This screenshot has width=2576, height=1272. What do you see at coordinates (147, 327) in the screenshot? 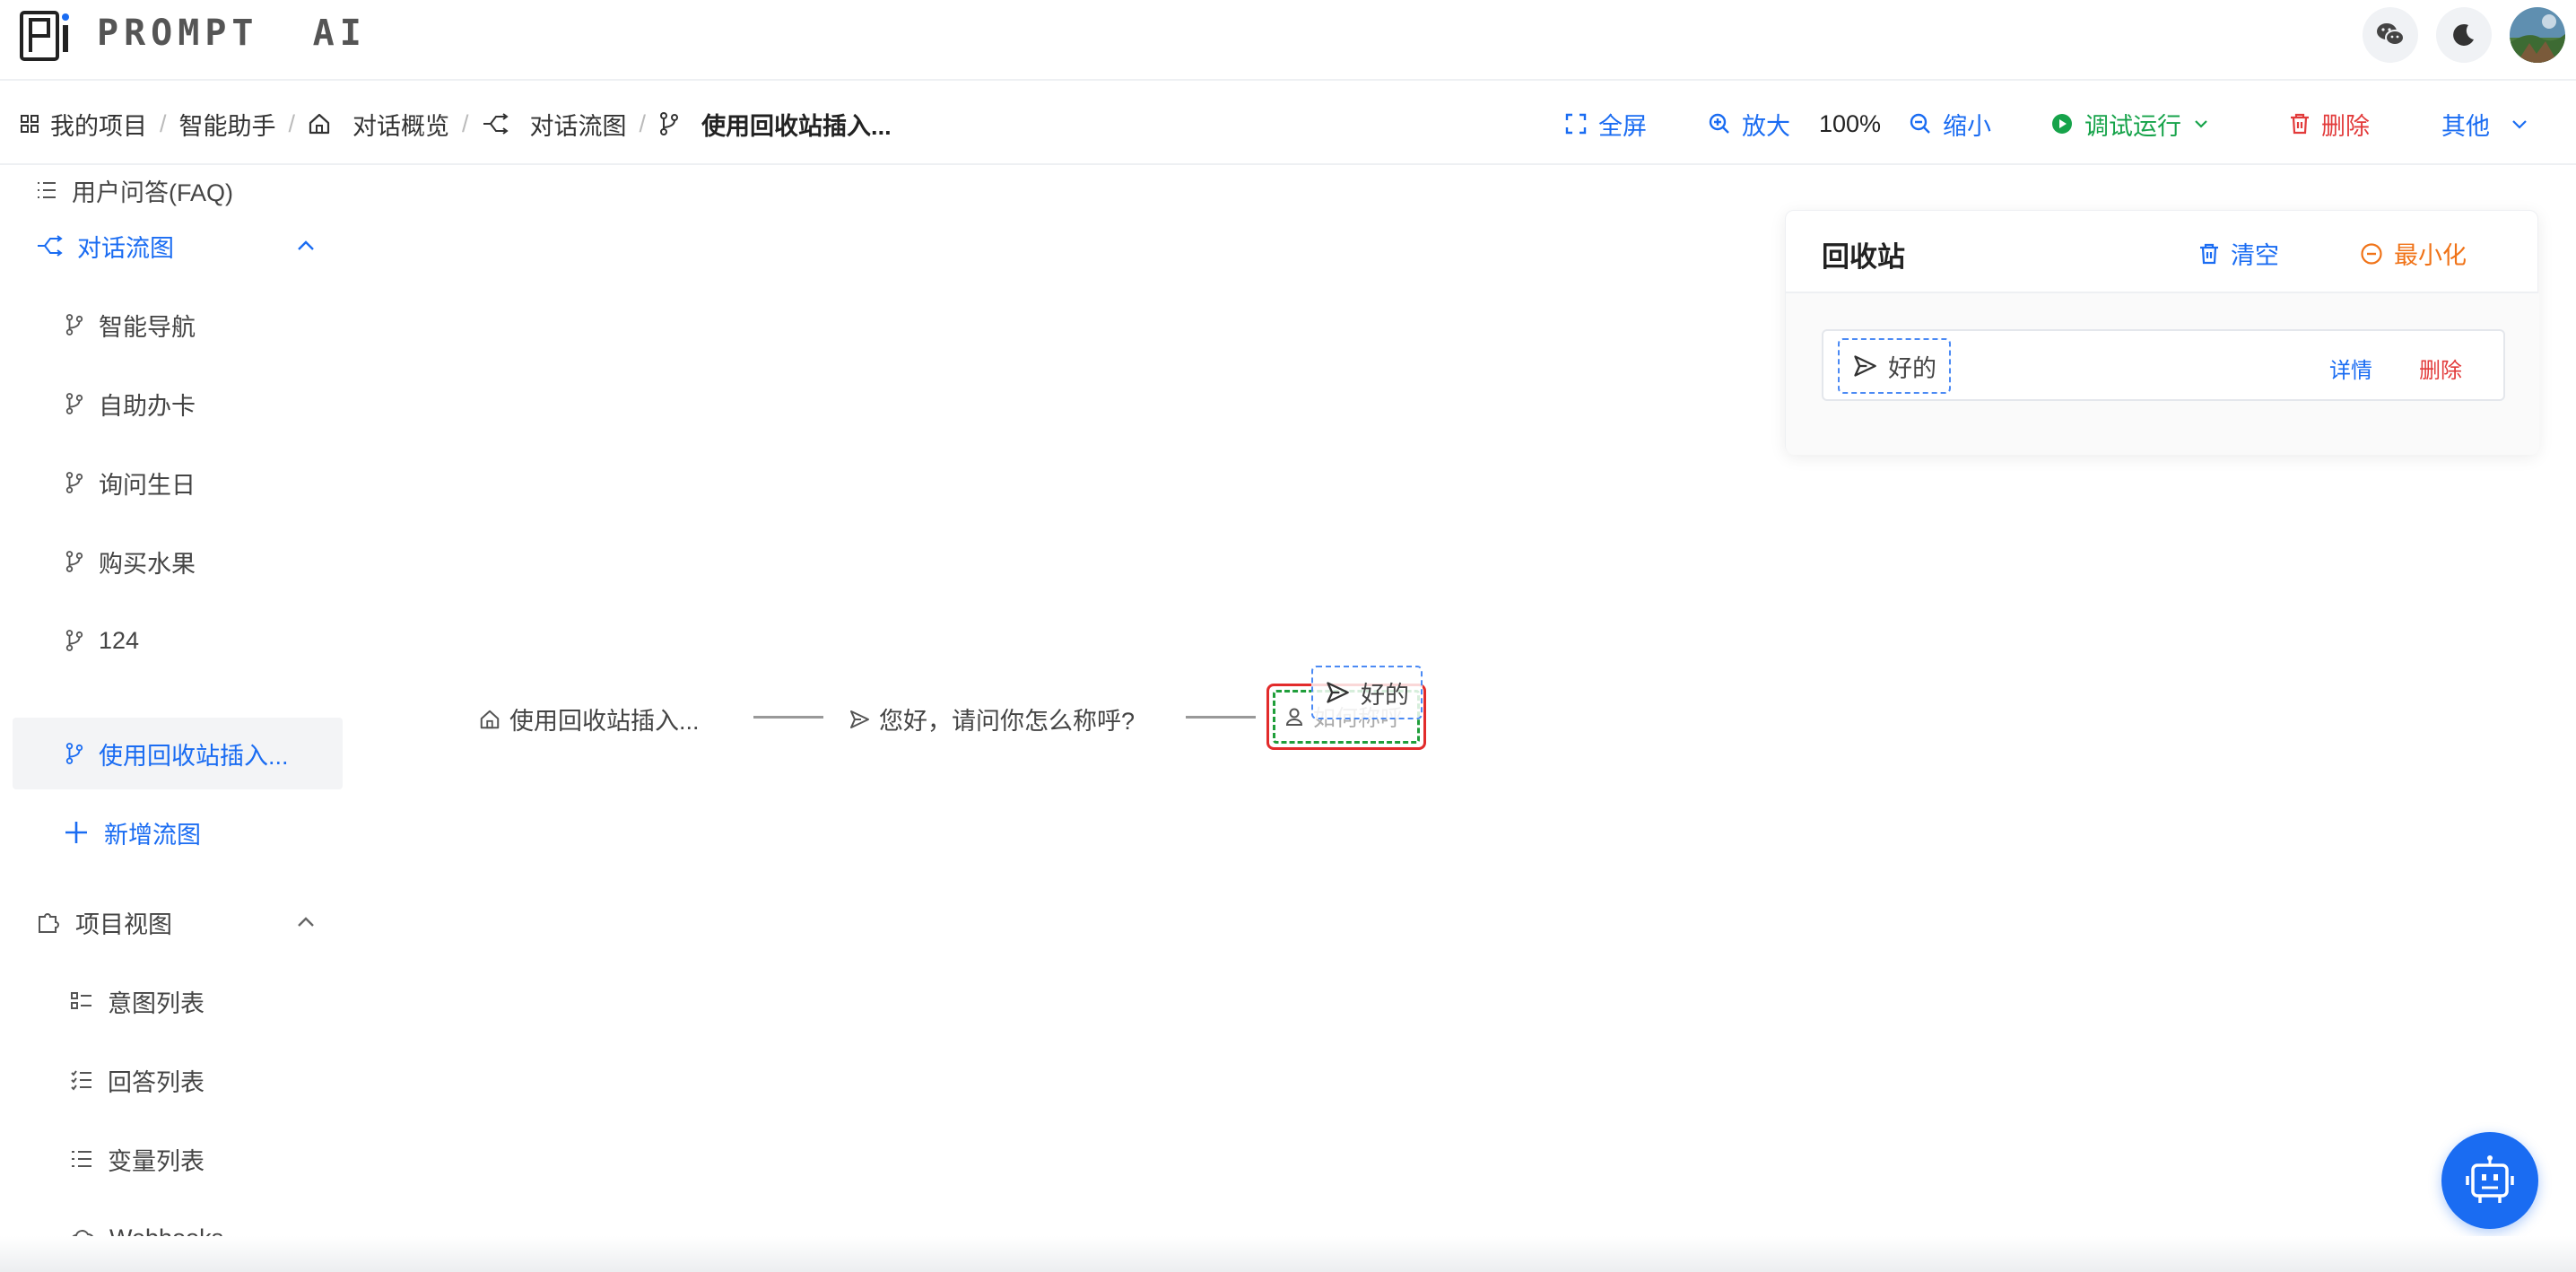
I see `sidebar-item-label: 智能导航` at bounding box center [147, 327].